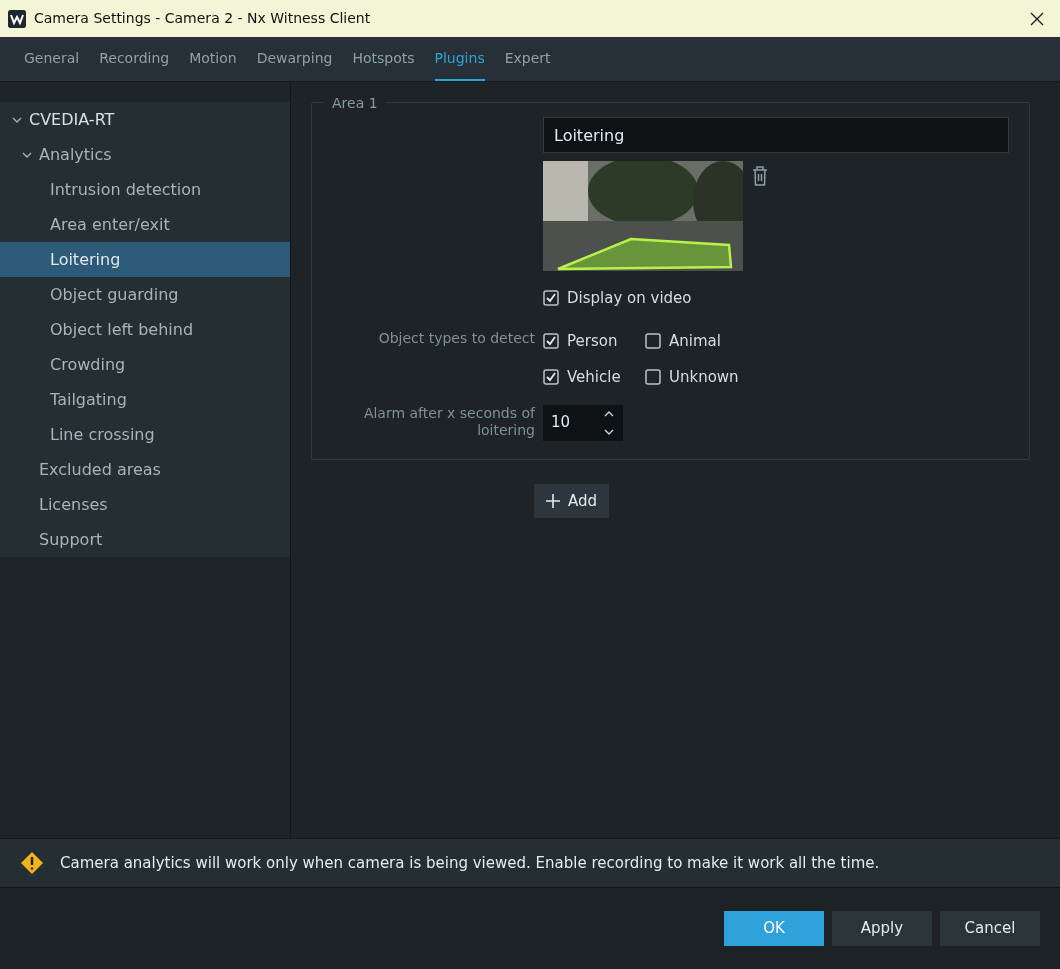 The width and height of the screenshot is (1060, 969). Describe the element at coordinates (145, 119) in the screenshot. I see `tree-item: CVEDIA-RT` at that location.